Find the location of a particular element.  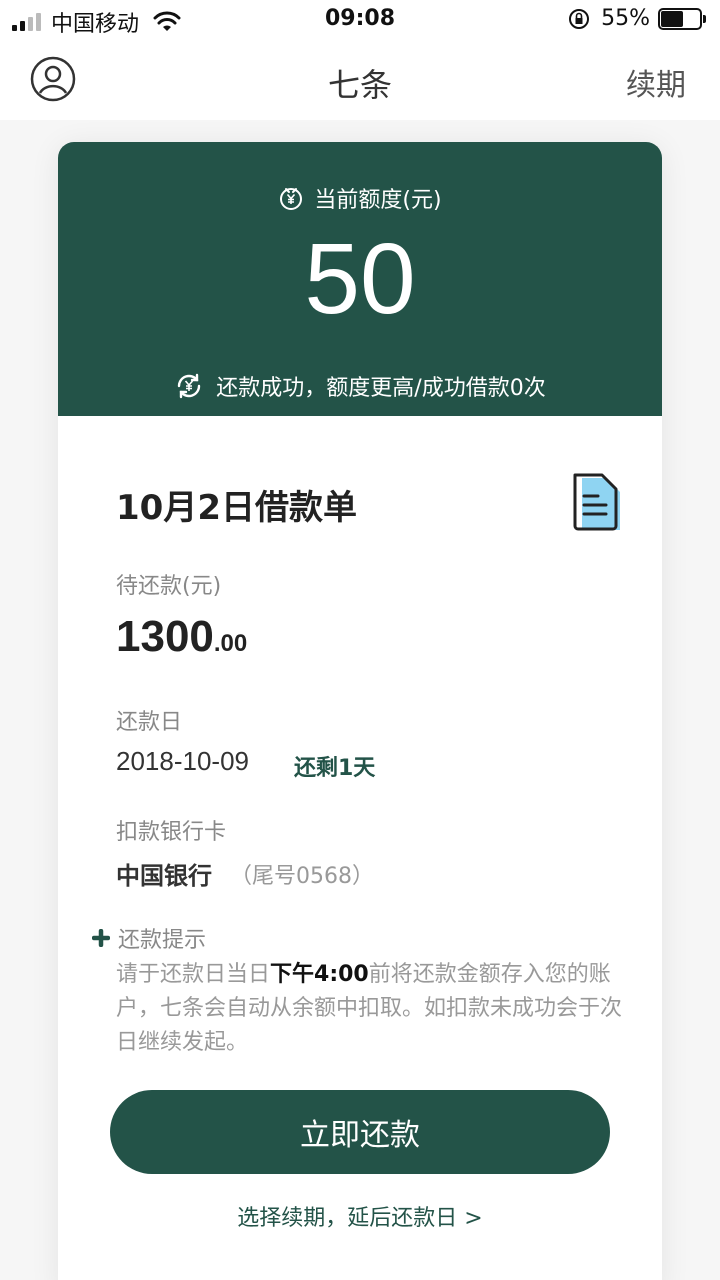

refresh-yuan-icon is located at coordinates (189, 386).